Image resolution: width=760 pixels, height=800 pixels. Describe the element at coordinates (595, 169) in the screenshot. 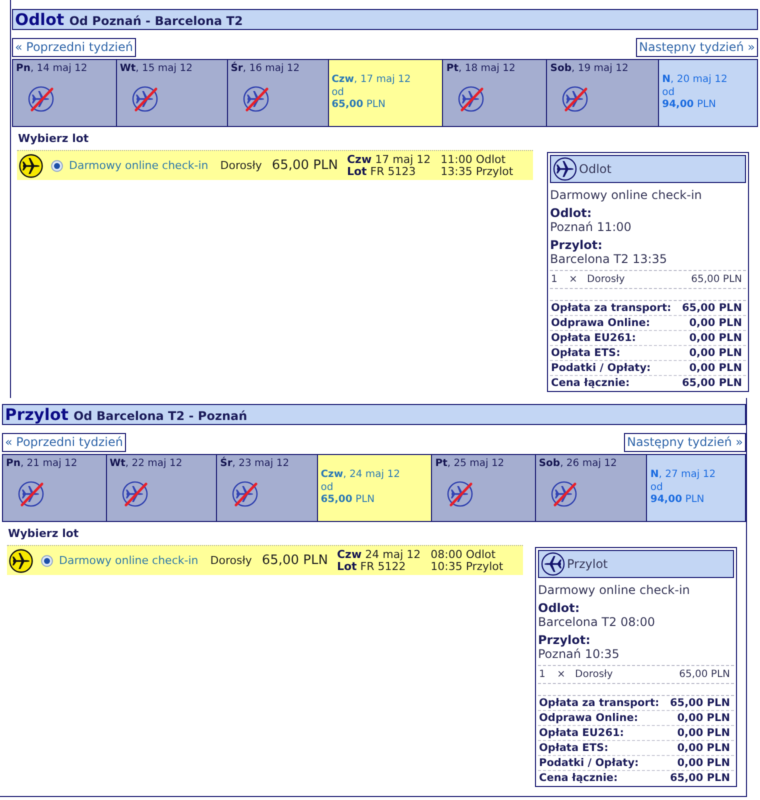

I see `summary-title: Odlot` at that location.